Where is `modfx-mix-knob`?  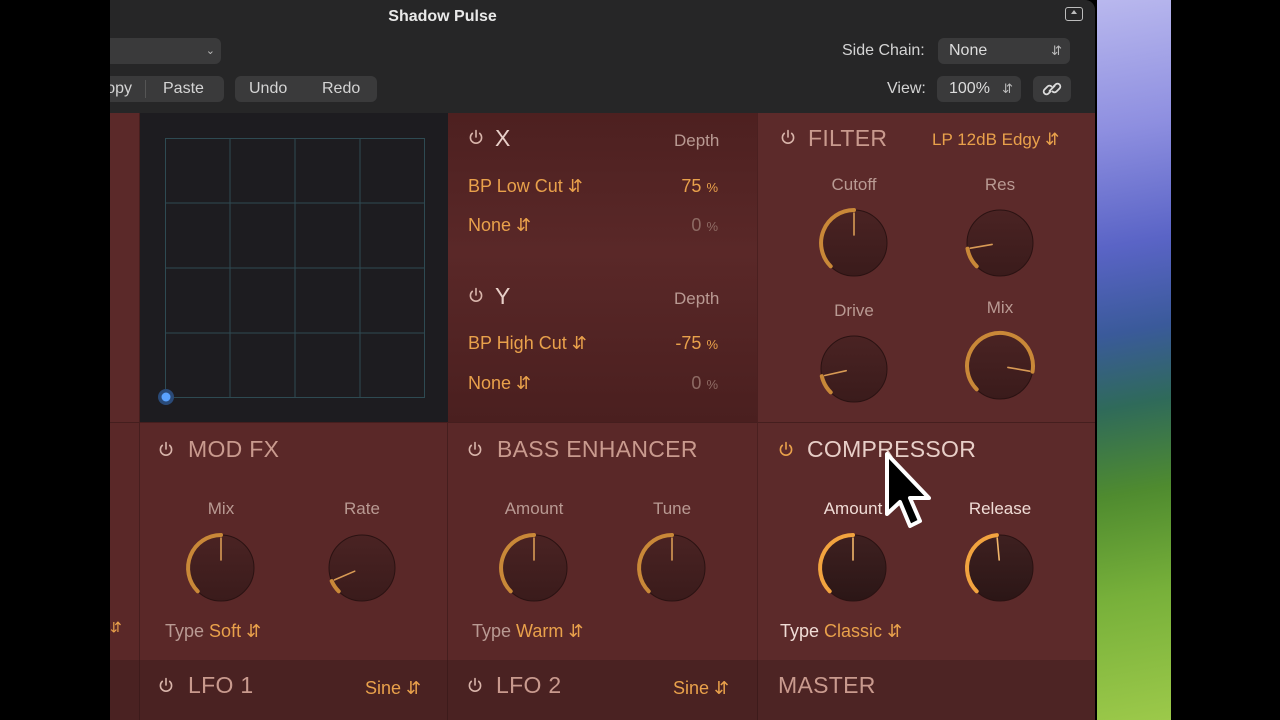
modfx-mix-knob is located at coordinates (221, 568).